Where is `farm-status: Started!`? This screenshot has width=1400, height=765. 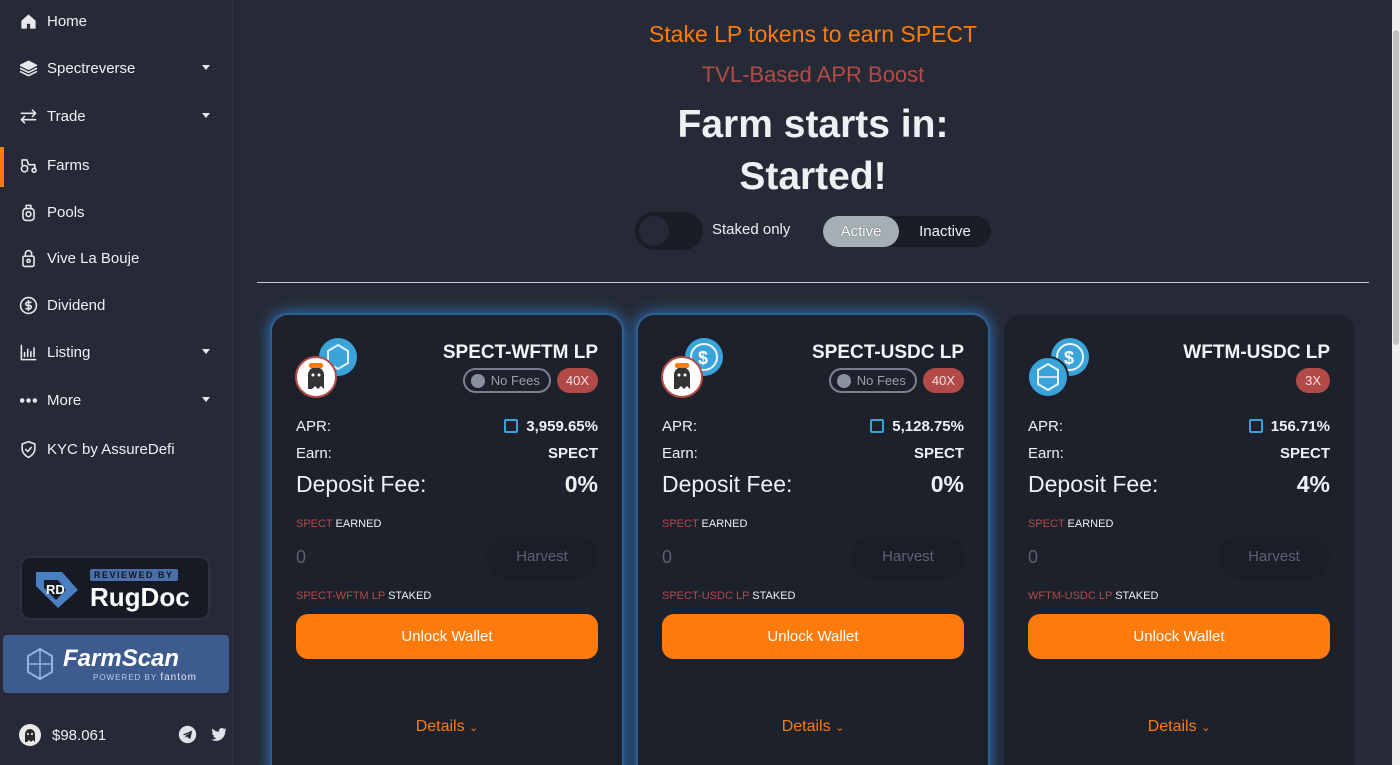 farm-status: Started! is located at coordinates (813, 176).